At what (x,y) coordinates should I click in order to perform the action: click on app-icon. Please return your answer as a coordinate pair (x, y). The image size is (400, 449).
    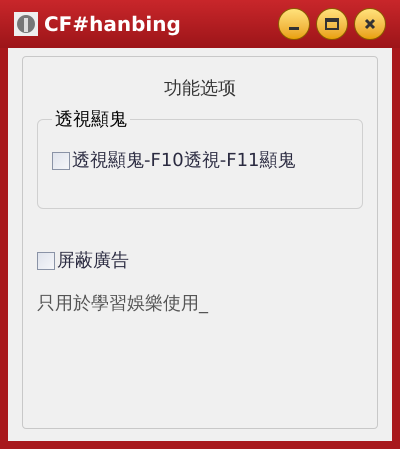
    Looking at the image, I should click on (26, 24).